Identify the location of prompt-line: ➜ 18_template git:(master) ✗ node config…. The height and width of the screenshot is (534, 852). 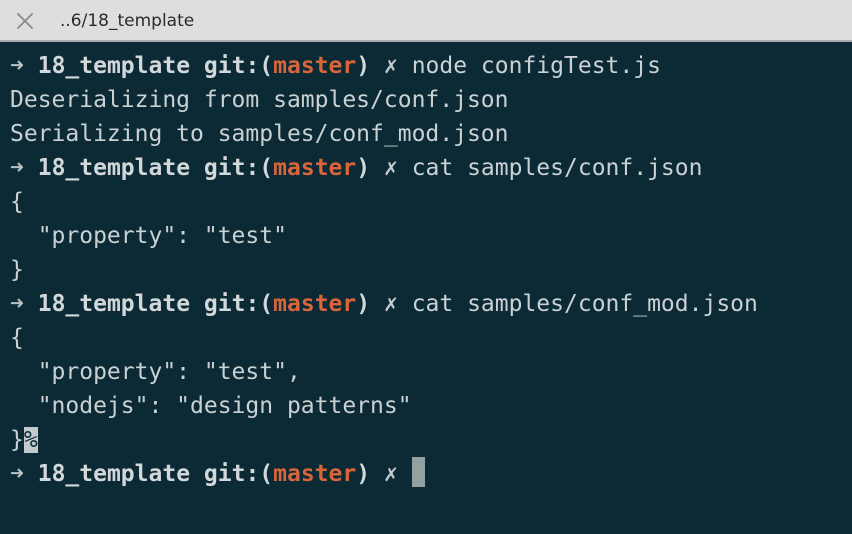
(431, 66).